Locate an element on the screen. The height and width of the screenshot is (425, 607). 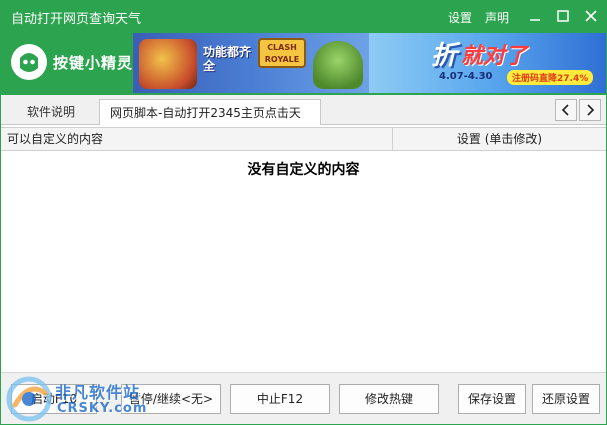
empty-message: 没有自定义的内容 is located at coordinates (303, 170).